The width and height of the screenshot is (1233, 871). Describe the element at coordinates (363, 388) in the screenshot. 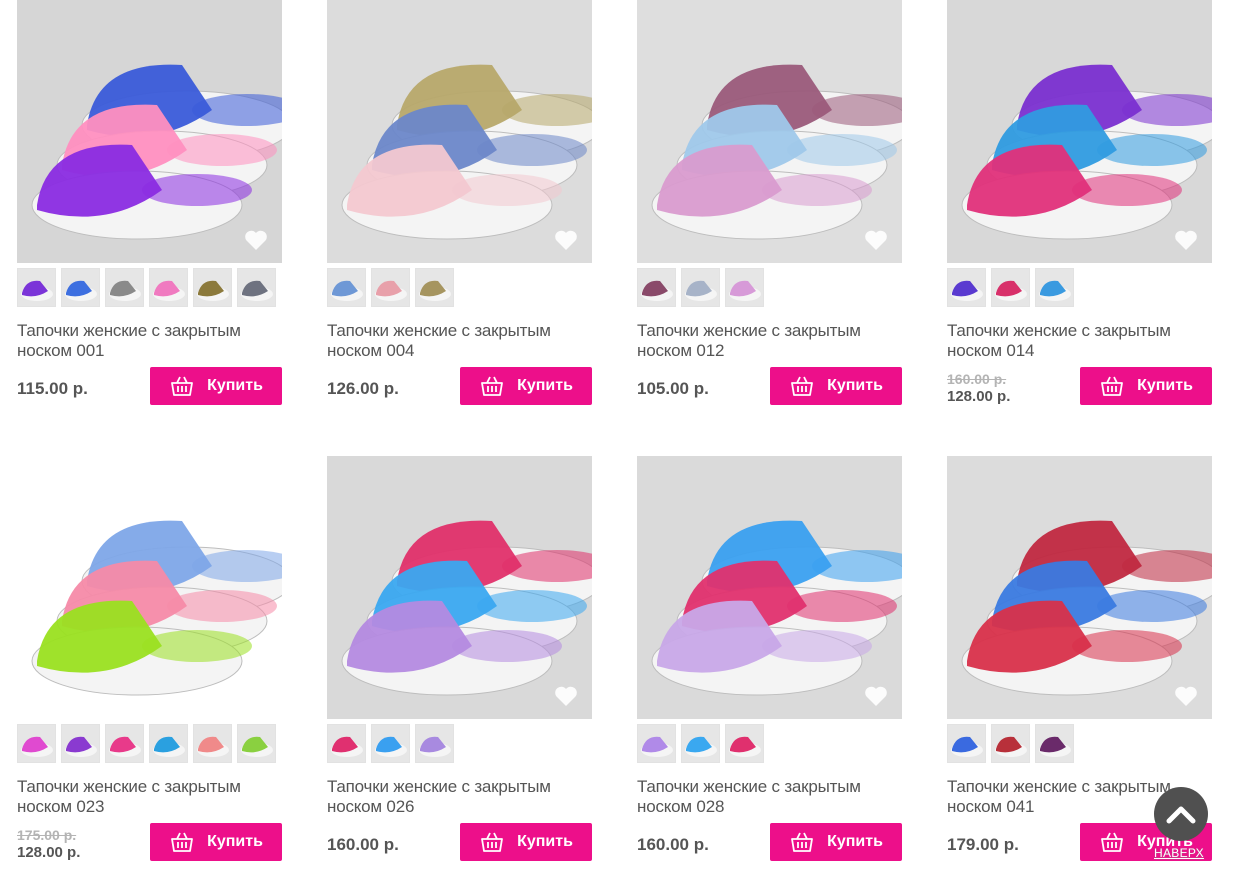

I see `price: 126.00 р.` at that location.